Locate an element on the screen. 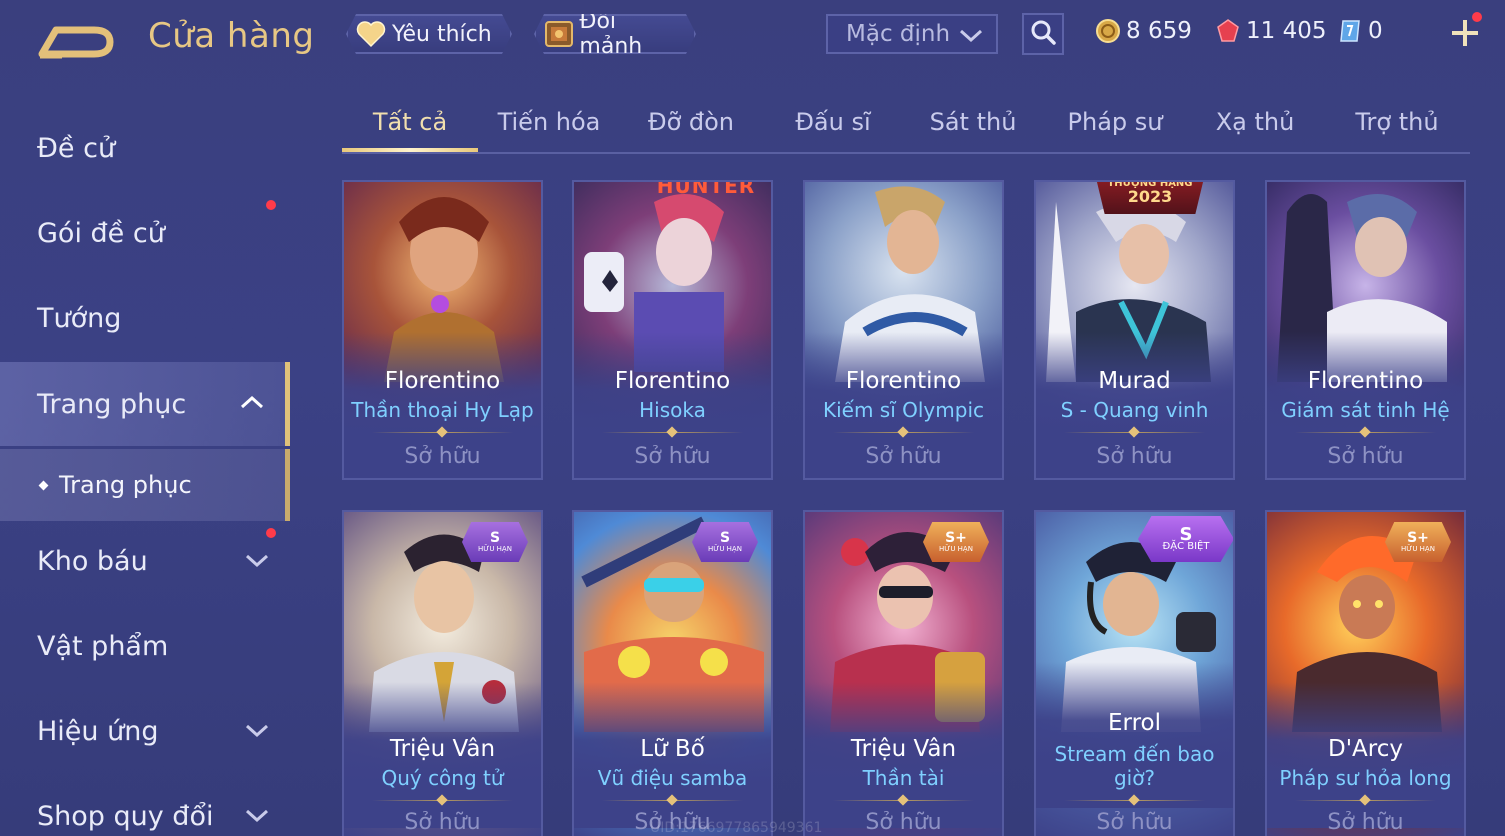 This screenshot has width=1505, height=836. sidebar-subitem-label: Trang phục is located at coordinates (125, 485).